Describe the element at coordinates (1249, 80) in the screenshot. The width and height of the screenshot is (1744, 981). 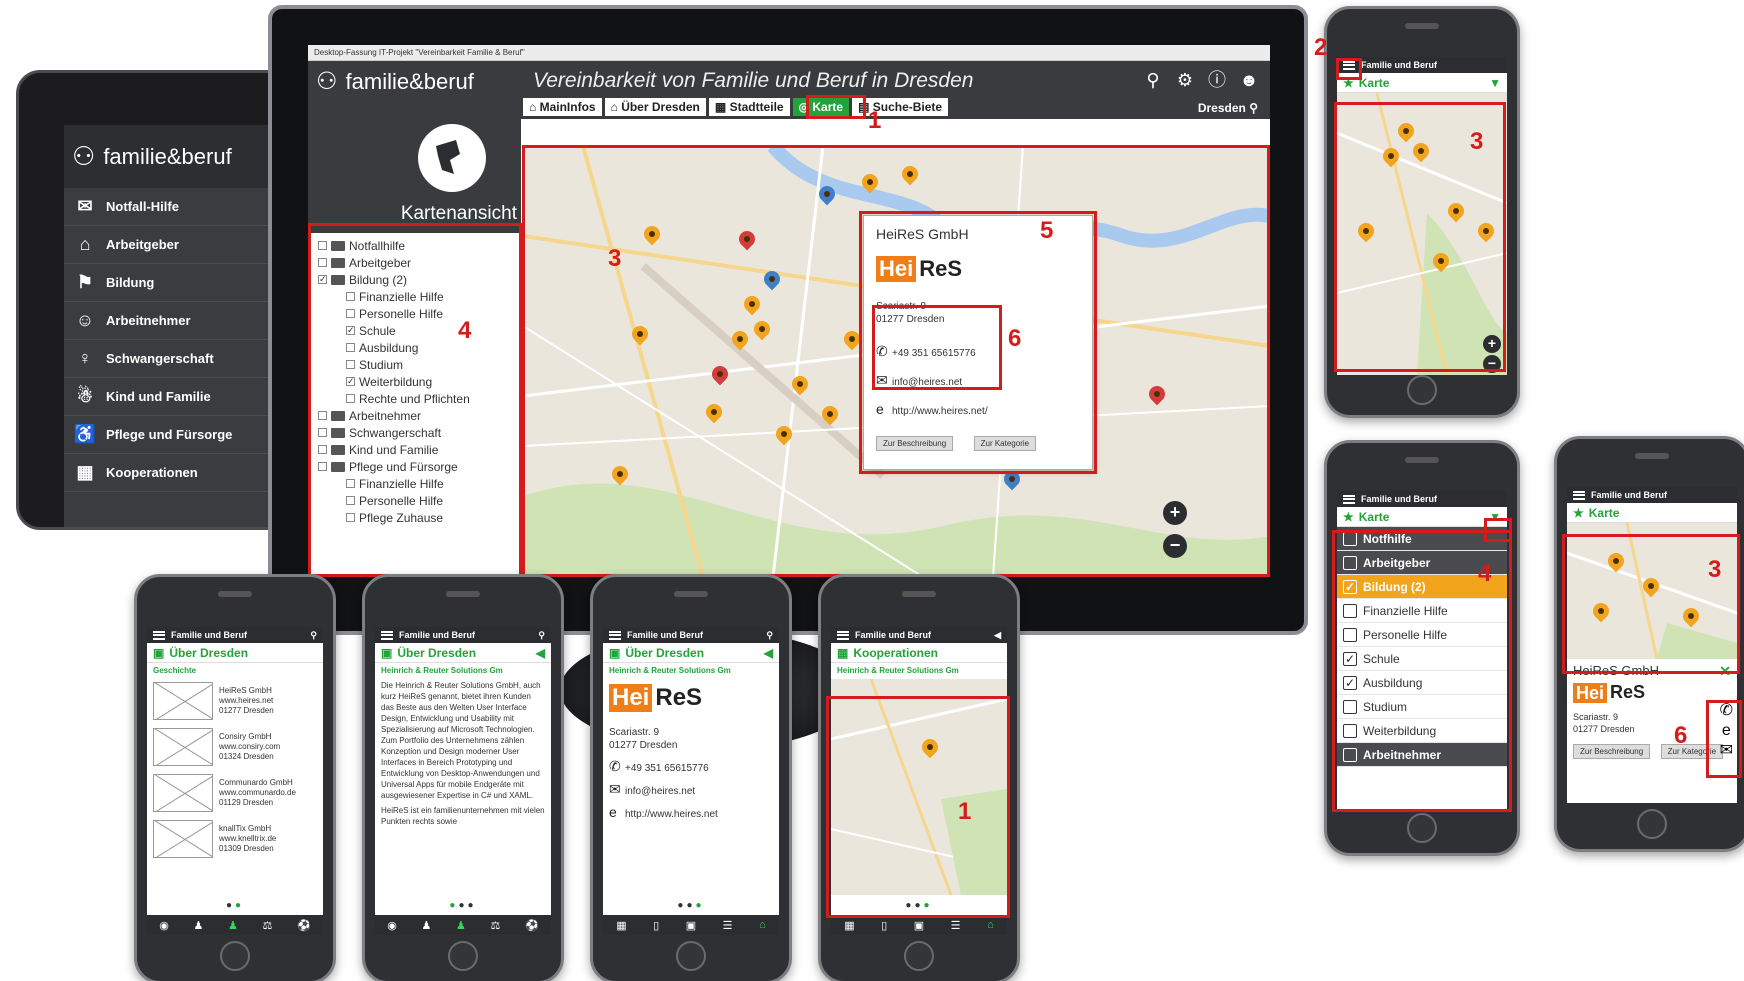
I see `user-icon: ☻` at that location.